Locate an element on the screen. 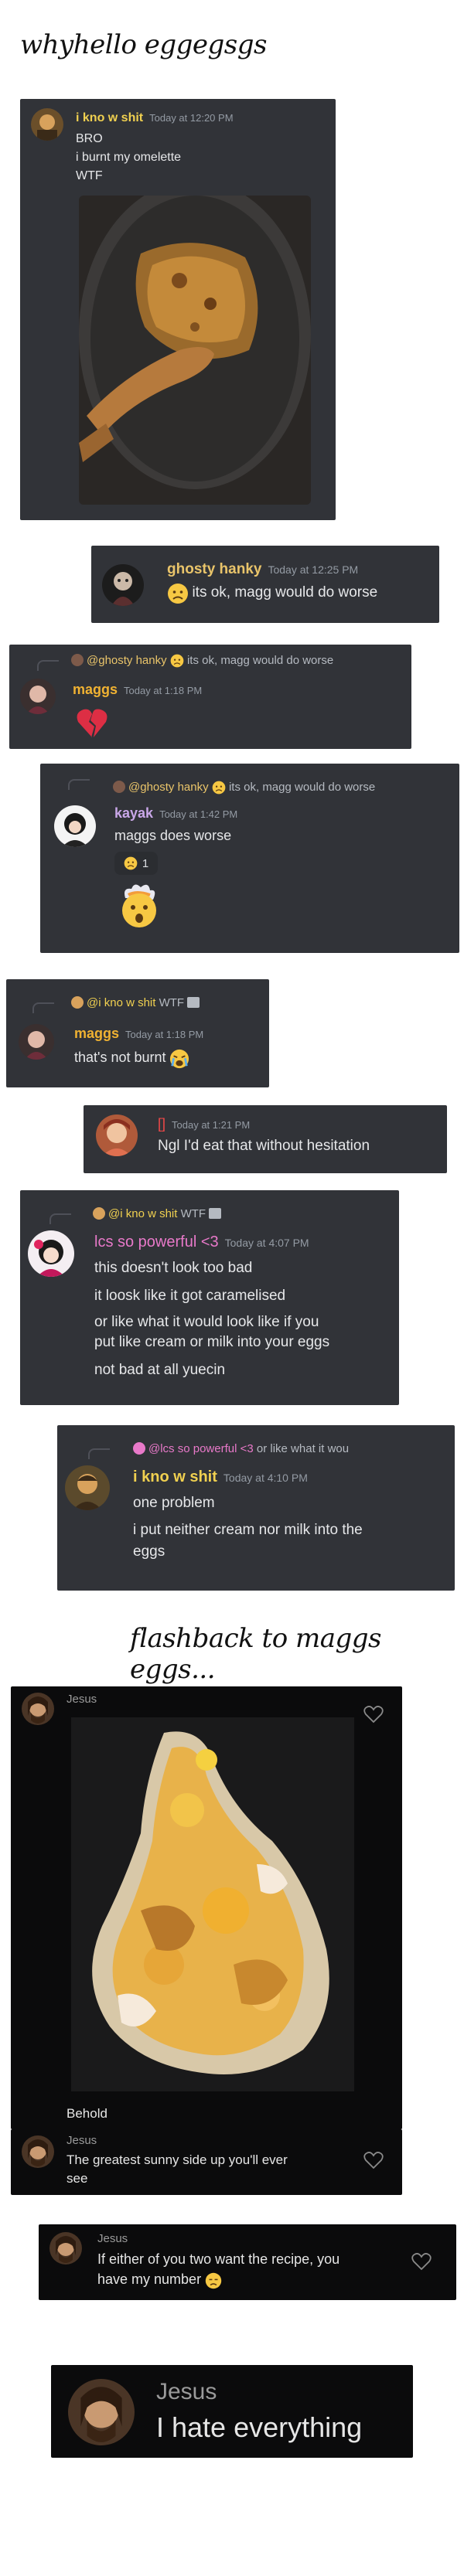 This screenshot has height=2576, width=464. message-line: i put neither cream nor milk into the is located at coordinates (248, 1530).